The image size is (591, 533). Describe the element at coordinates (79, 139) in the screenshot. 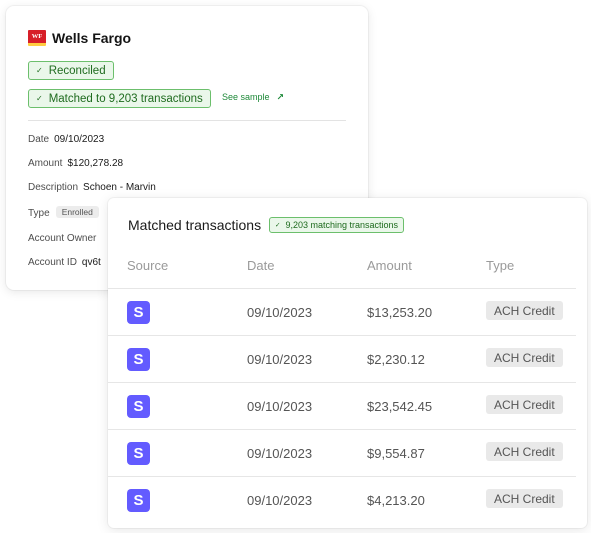

I see `field-date-value: 09/10/2023` at that location.